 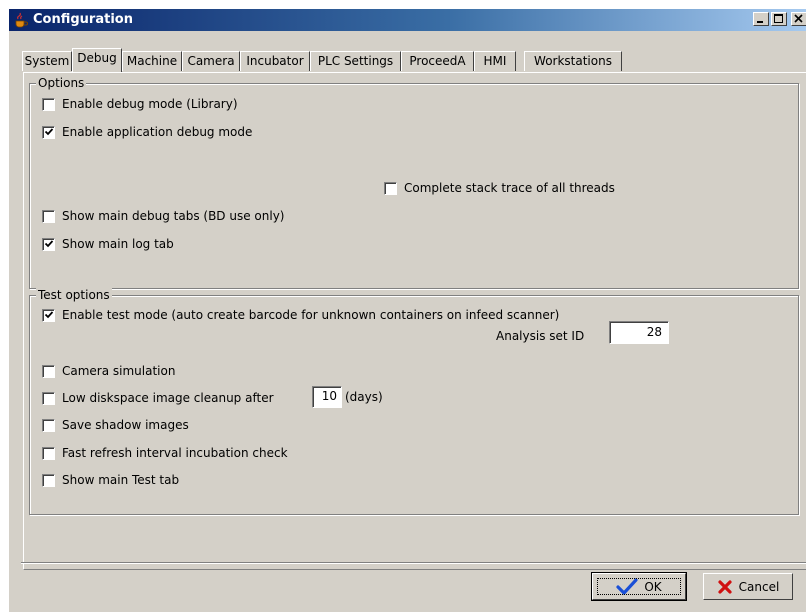 I want to click on close-icon, so click(x=798, y=18).